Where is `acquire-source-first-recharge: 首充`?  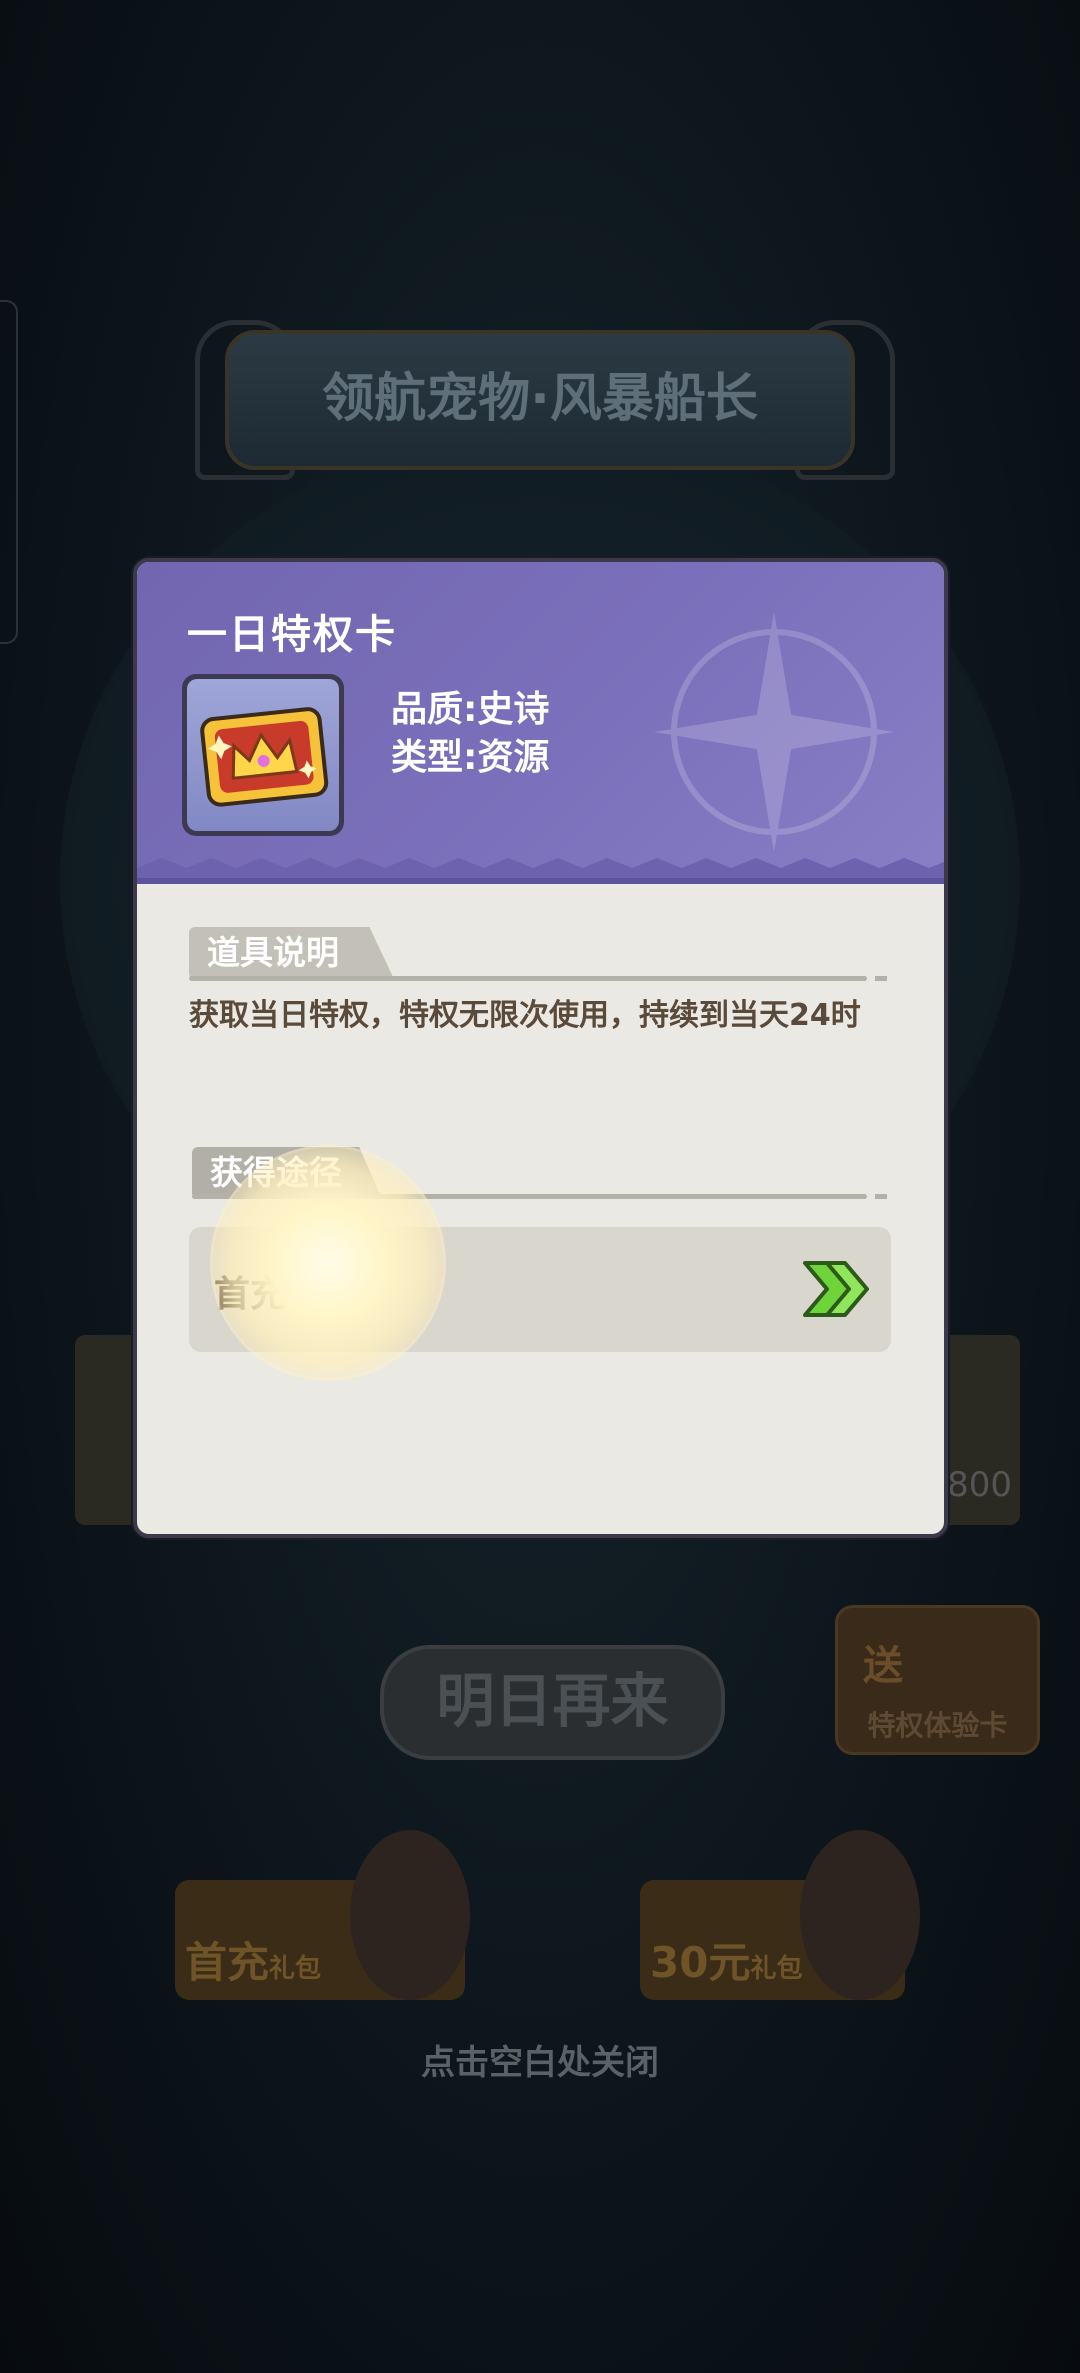 acquire-source-first-recharge: 首充 is located at coordinates (540, 1289).